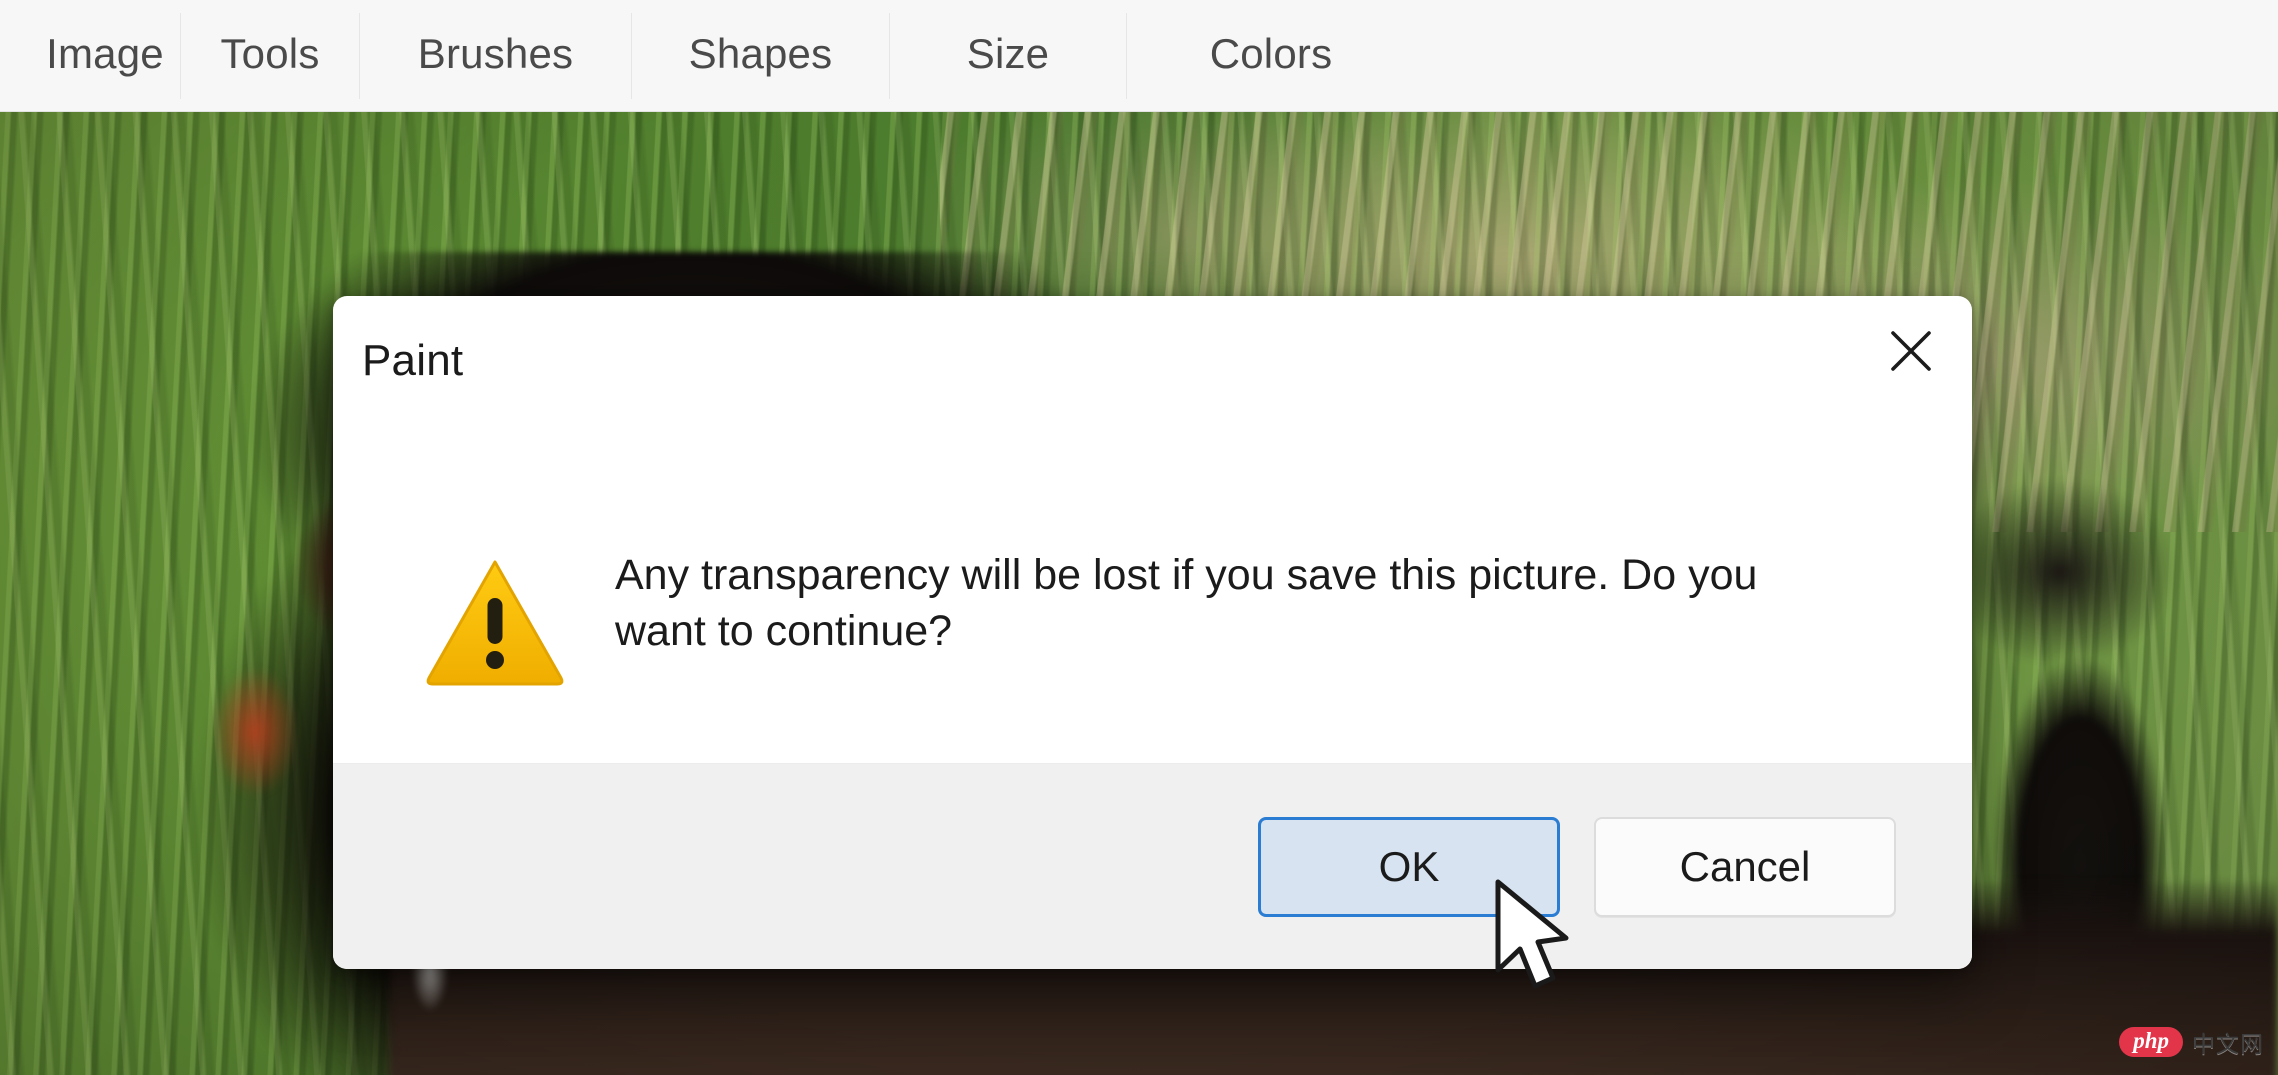  I want to click on close-icon, so click(1911, 351).